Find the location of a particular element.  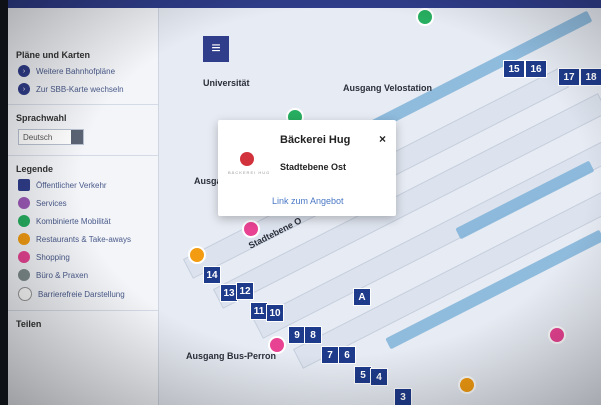

platform-marker-12: 12 is located at coordinates (245, 291).